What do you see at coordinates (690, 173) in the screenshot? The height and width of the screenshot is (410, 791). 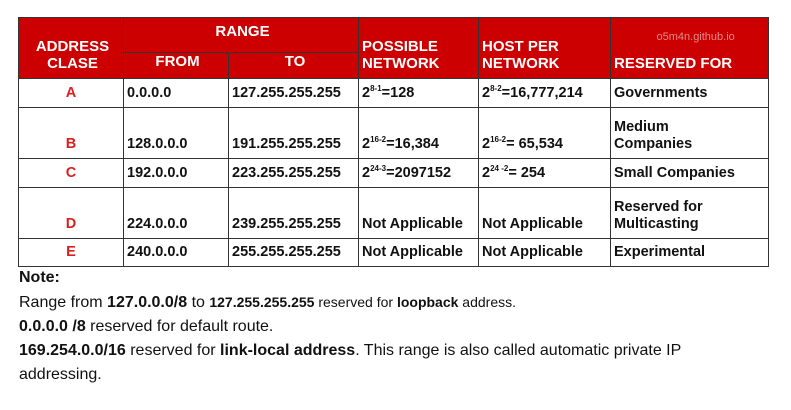 I see `reserved-for-cell: Small Companies` at bounding box center [690, 173].